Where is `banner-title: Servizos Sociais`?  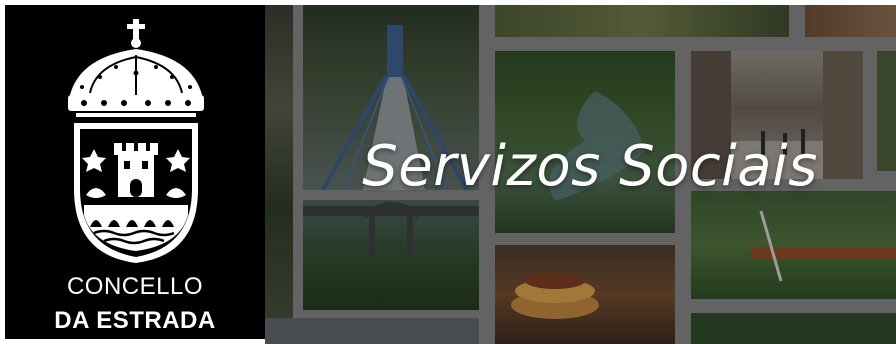
banner-title: Servizos Sociais is located at coordinates (590, 166).